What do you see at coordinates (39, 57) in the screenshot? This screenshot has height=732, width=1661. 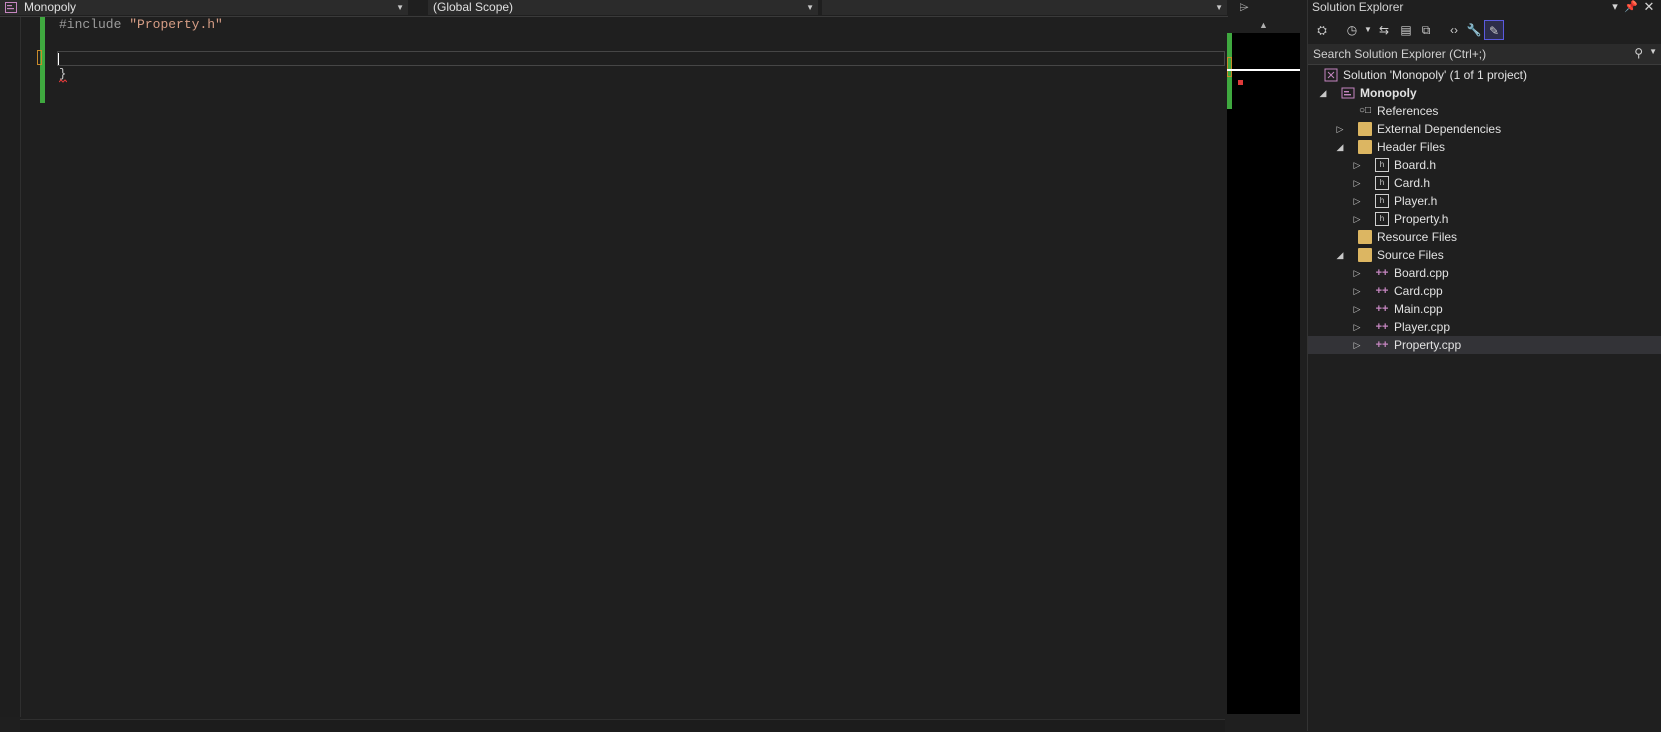 I see `brace-match-marker` at bounding box center [39, 57].